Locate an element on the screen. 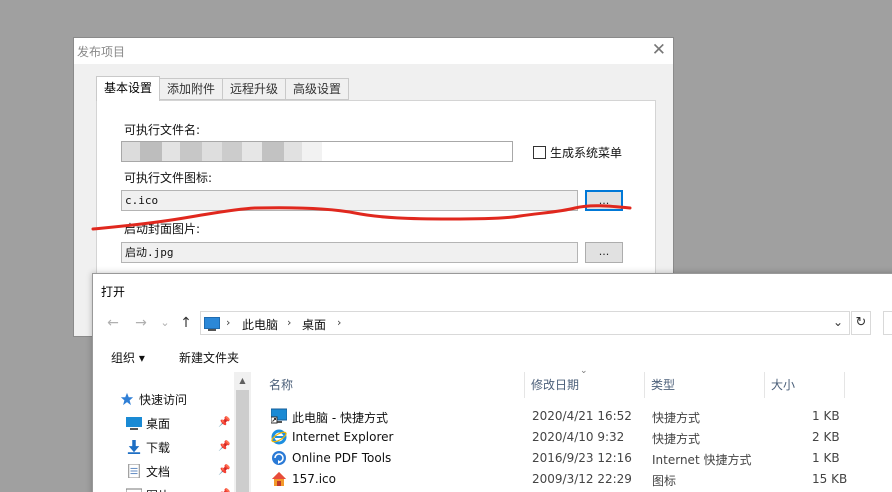 The width and height of the screenshot is (892, 492). download-icon is located at coordinates (134, 447).